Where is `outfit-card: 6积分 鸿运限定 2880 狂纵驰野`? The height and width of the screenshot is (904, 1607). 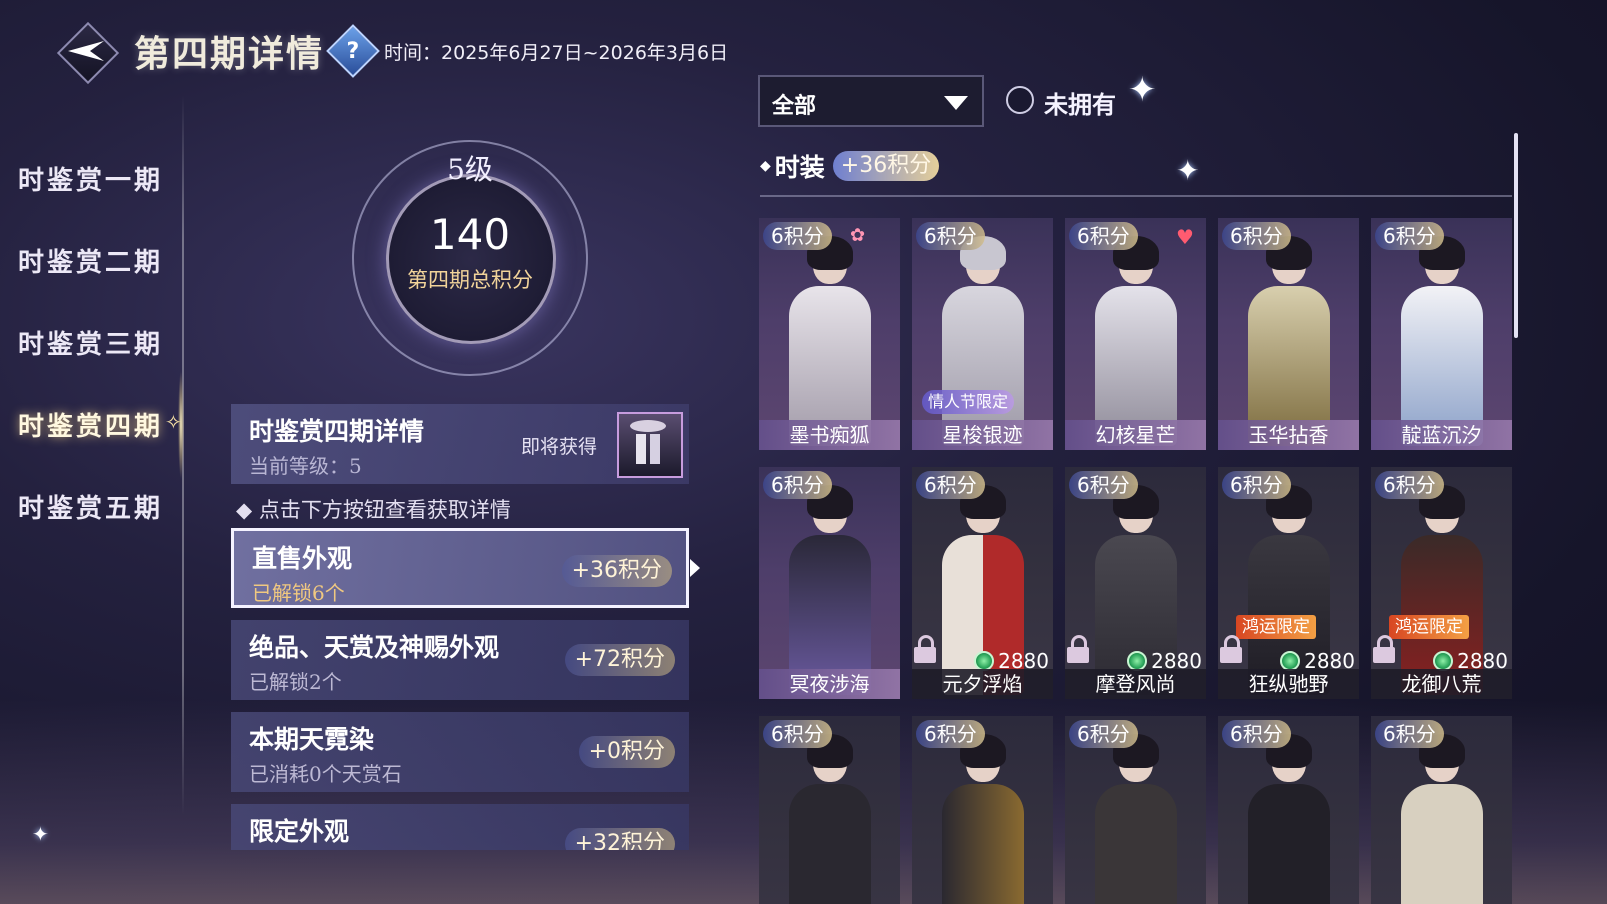
outfit-card: 6积分 鸿运限定 2880 狂纵驰野 is located at coordinates (1288, 583).